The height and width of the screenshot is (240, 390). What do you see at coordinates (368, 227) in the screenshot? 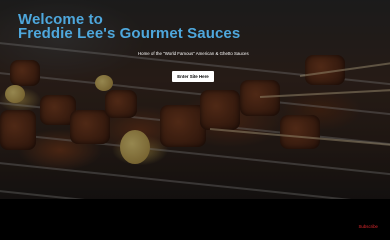
I see `subscribe-link: Subscribe` at bounding box center [368, 227].